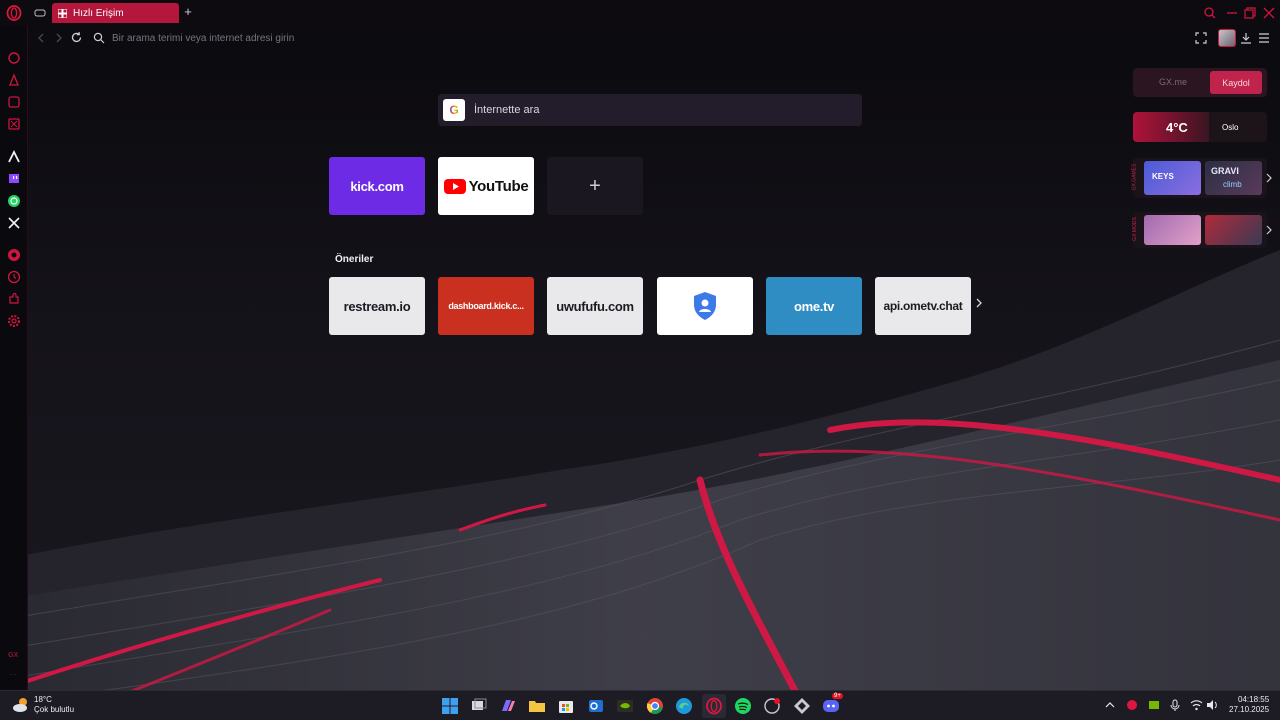 The image size is (1280, 720). Describe the element at coordinates (802, 706) in the screenshot. I see `game-launcher-icon` at that location.